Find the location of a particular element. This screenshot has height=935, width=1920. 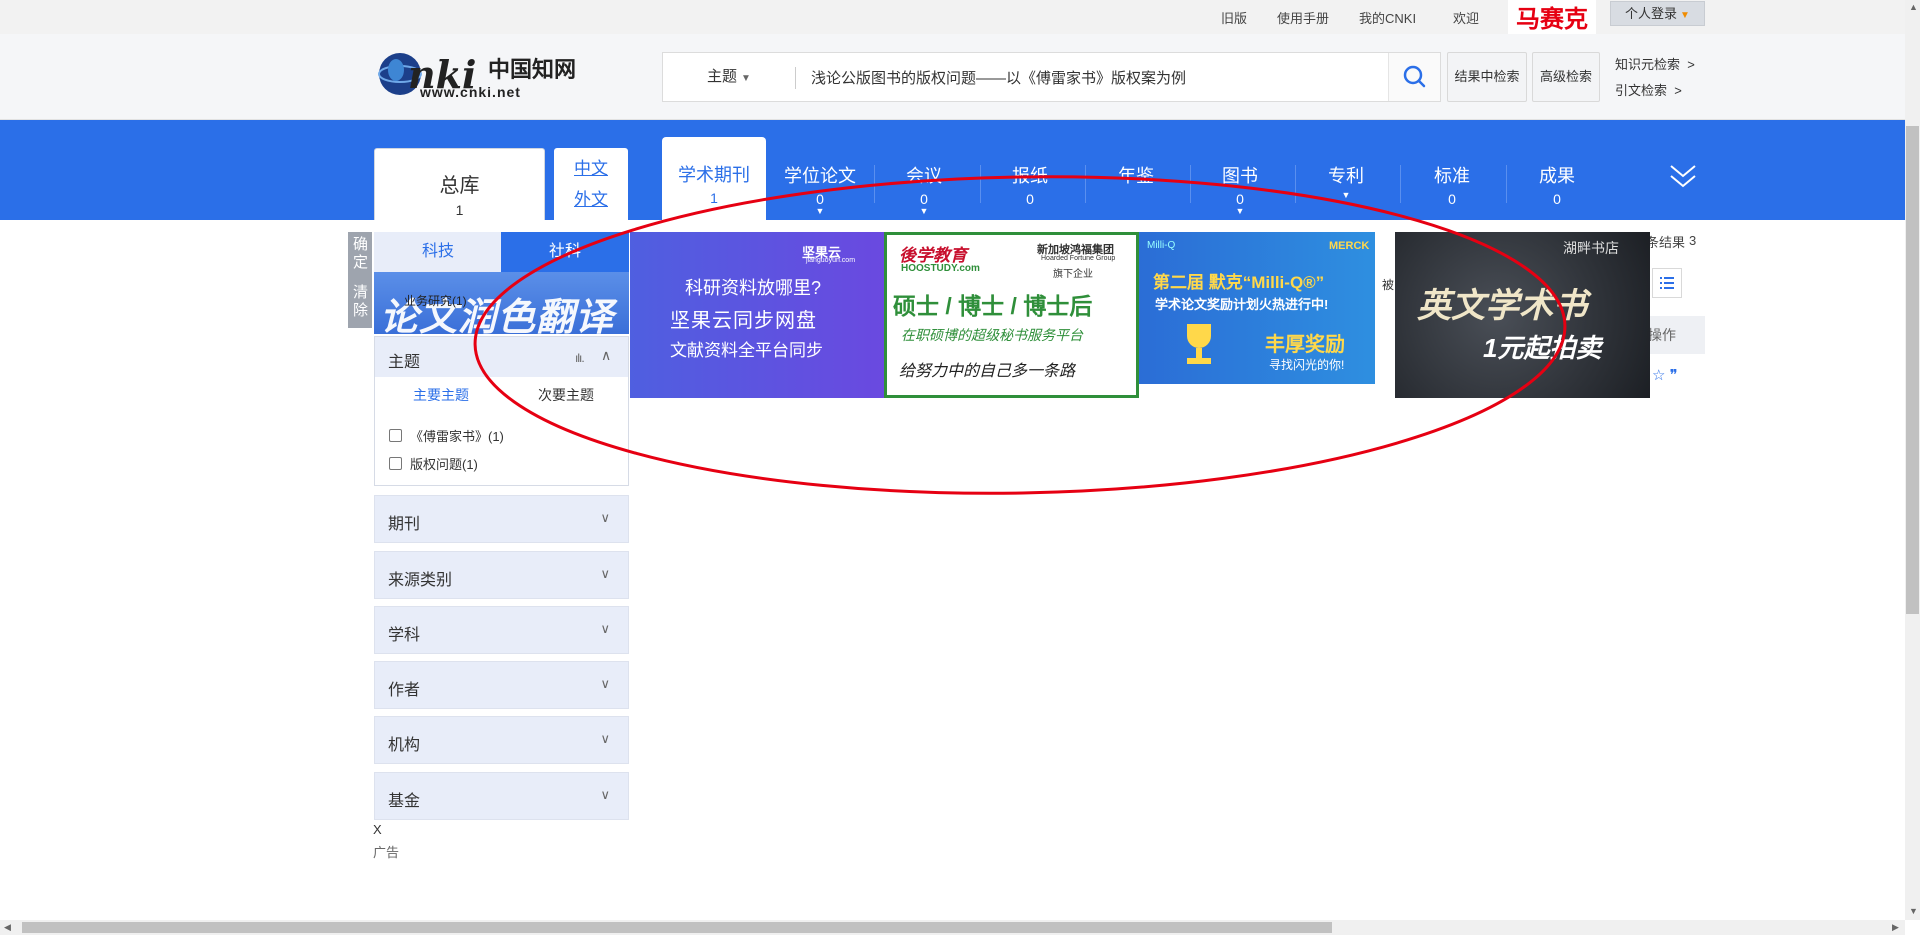

ad-label: 广告 is located at coordinates (386, 852).